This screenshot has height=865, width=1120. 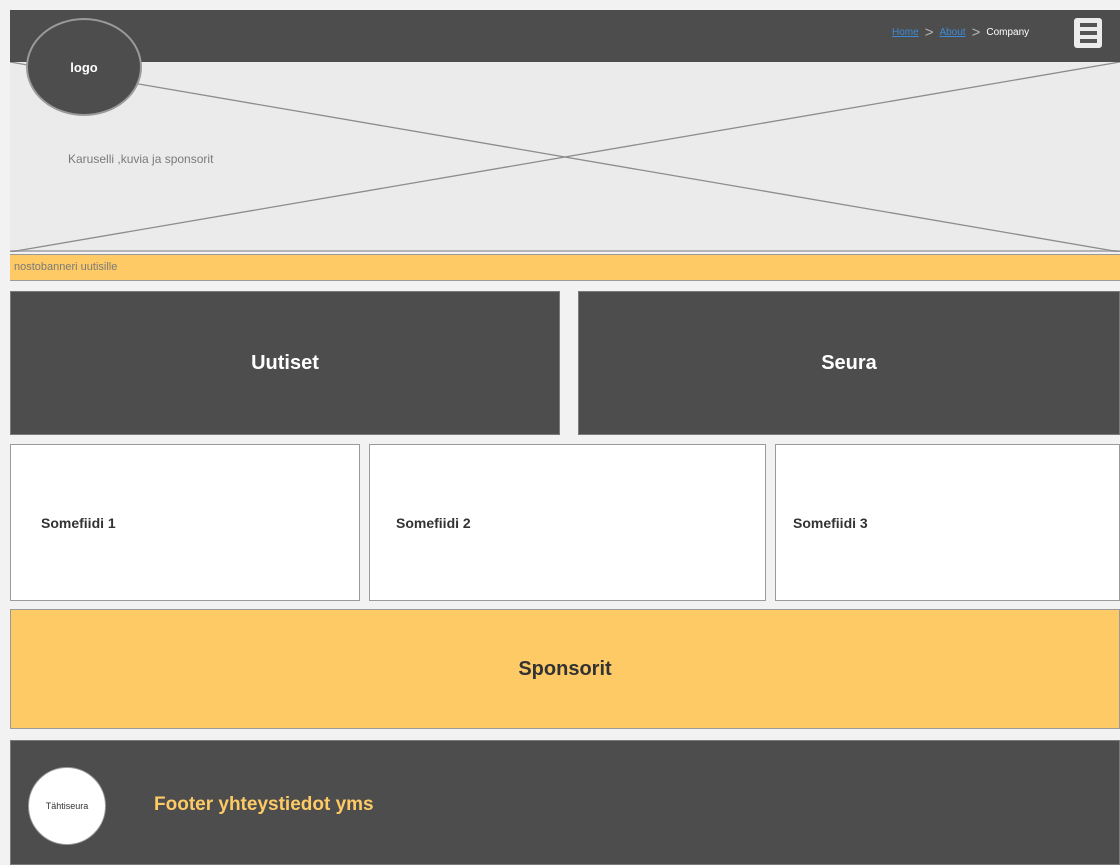 I want to click on hero-caption: Karuselli ,kuvia ja sponsorit, so click(x=141, y=159).